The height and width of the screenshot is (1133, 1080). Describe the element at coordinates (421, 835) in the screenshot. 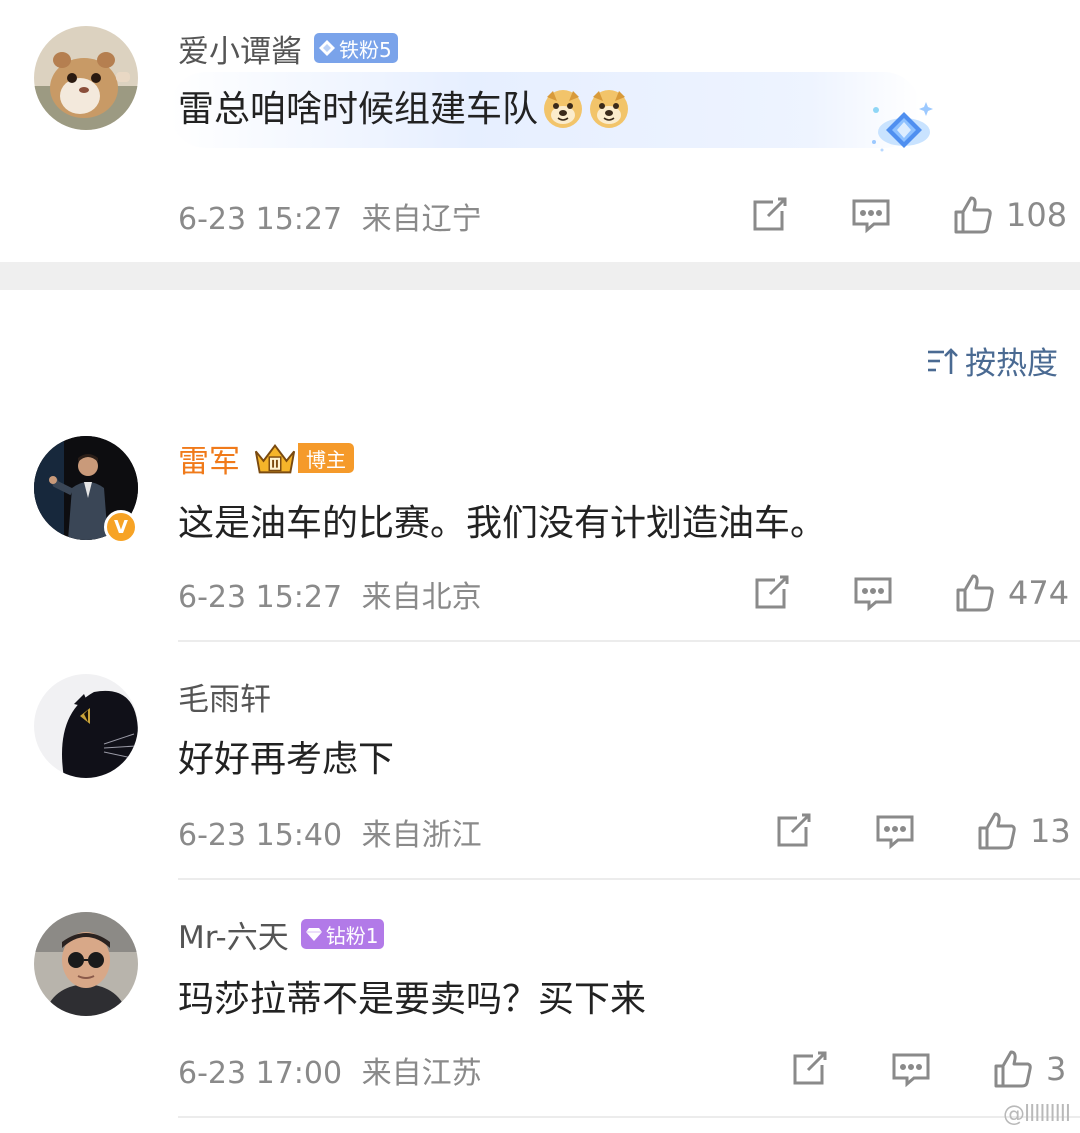

I see `comment-location: 来自浙江` at that location.